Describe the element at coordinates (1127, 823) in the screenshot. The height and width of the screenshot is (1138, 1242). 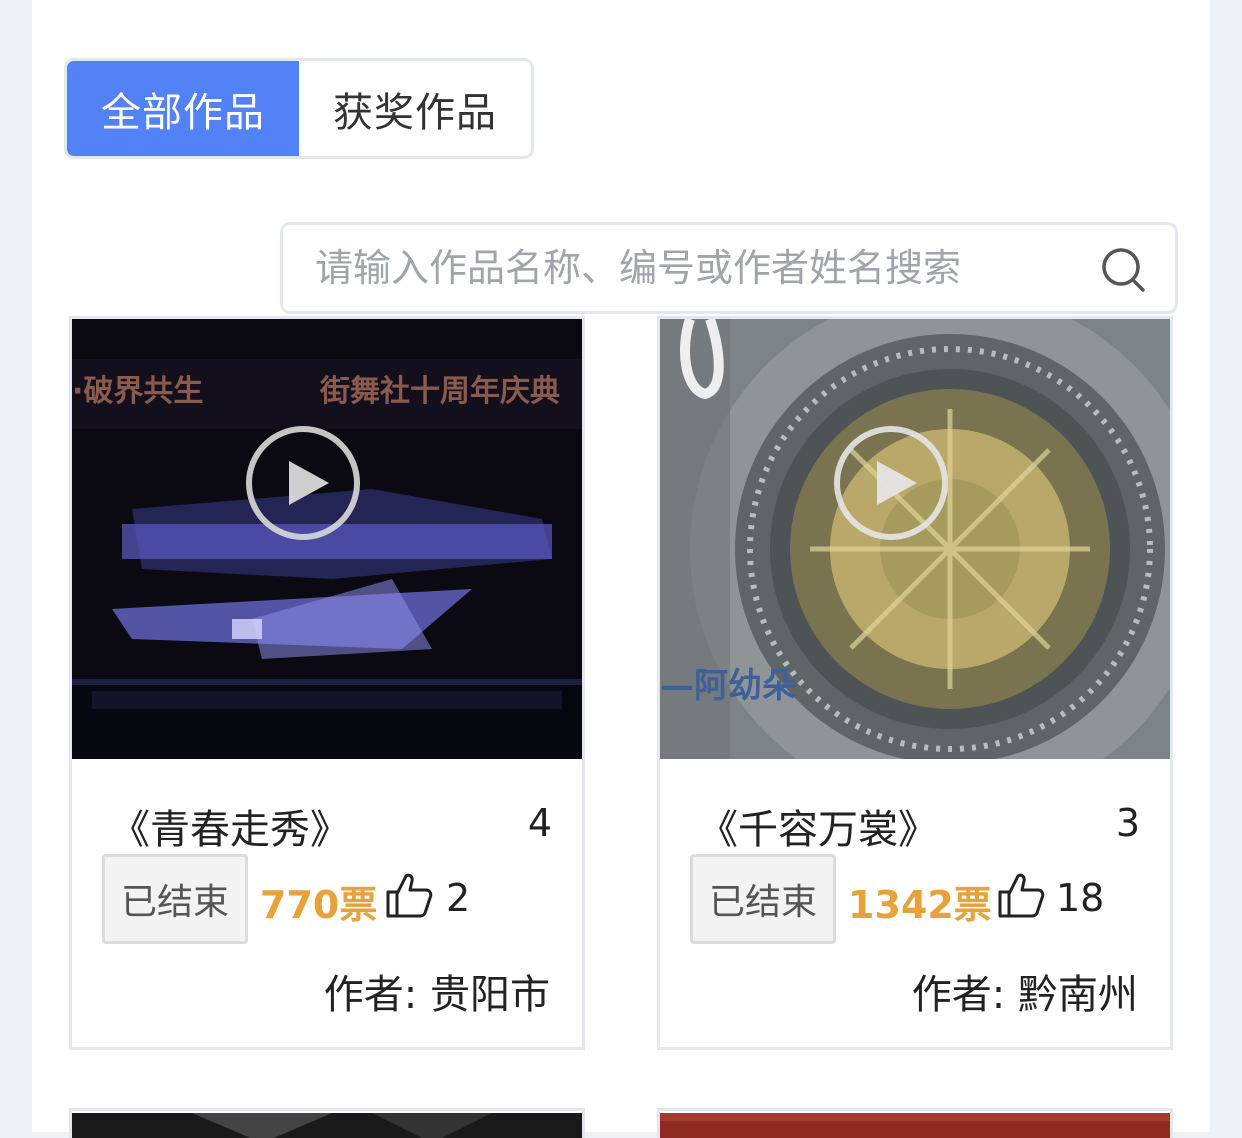
I see `work-number: 3` at that location.